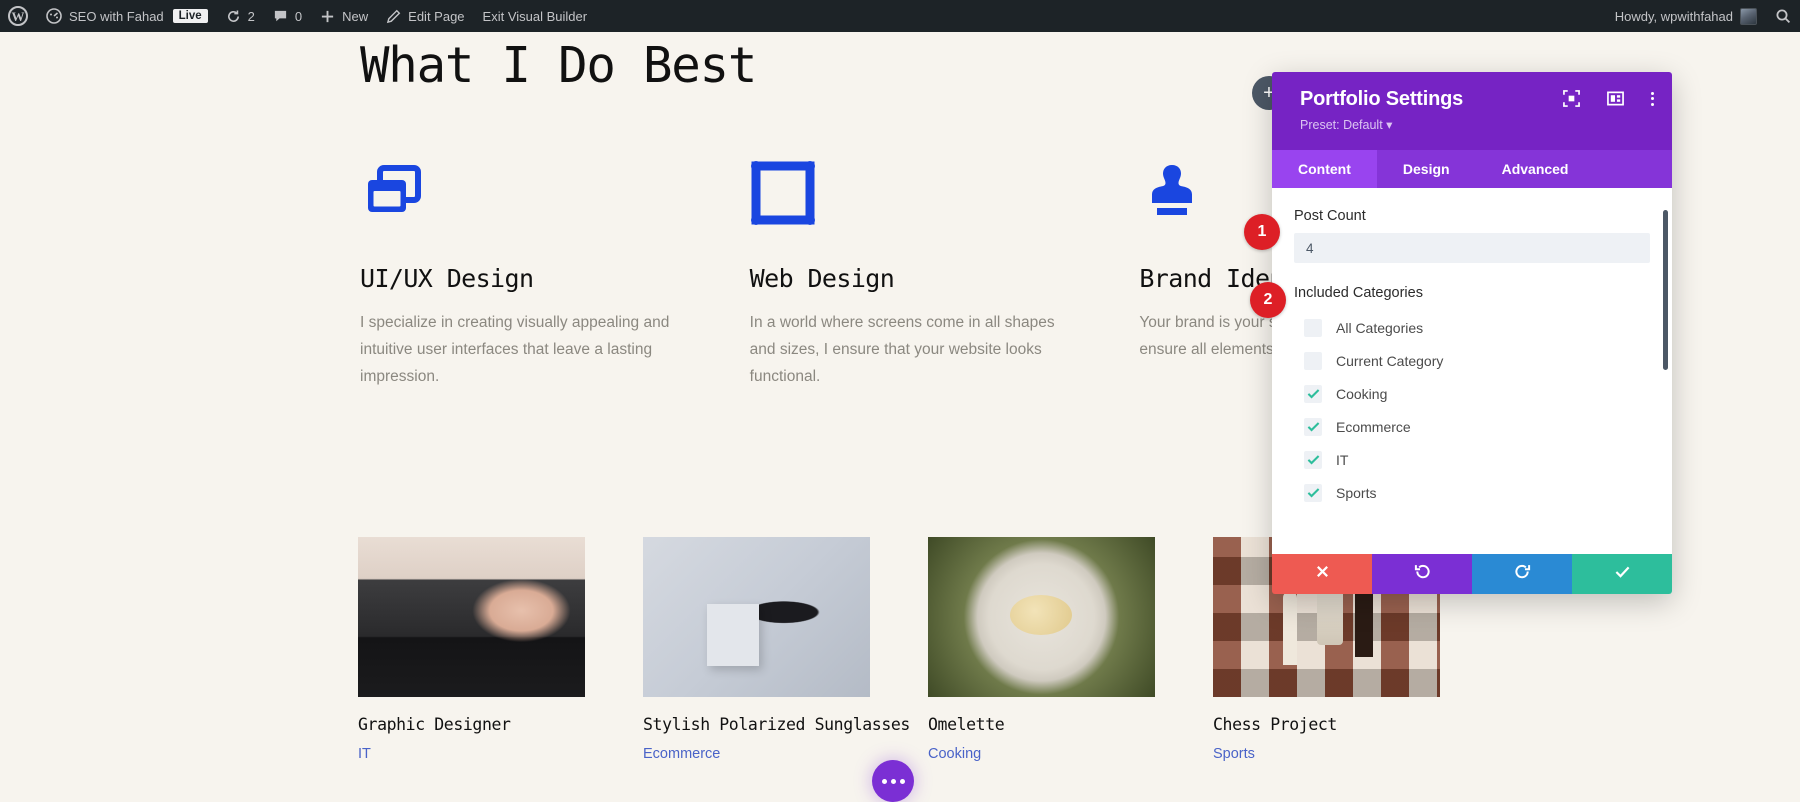 The image size is (1800, 802). I want to click on layers-icon, so click(545, 193).